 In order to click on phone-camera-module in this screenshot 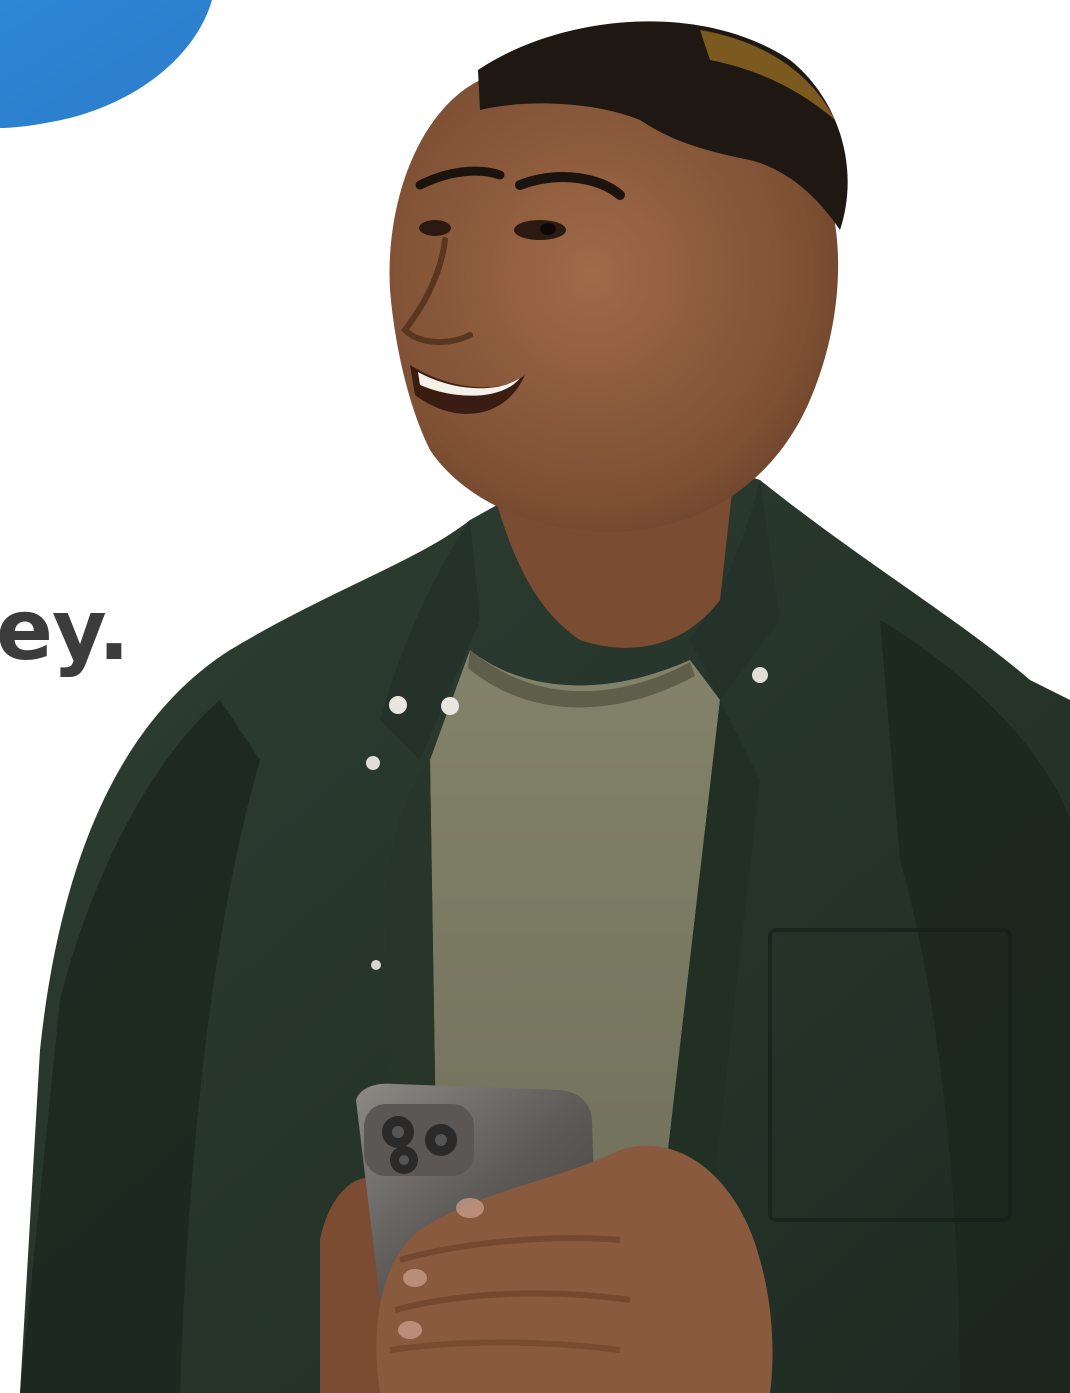, I will do `click(419, 1140)`.